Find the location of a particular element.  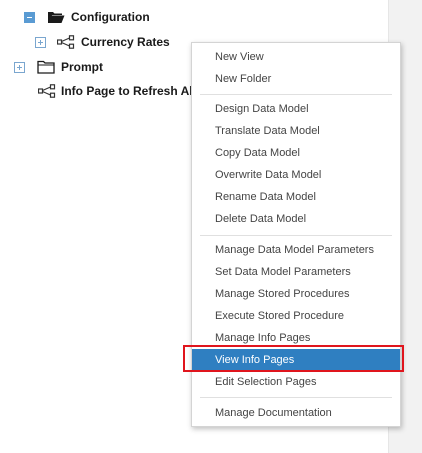

menu-item-manage-stored-procedures: Manage Stored Procedures is located at coordinates (296, 294).